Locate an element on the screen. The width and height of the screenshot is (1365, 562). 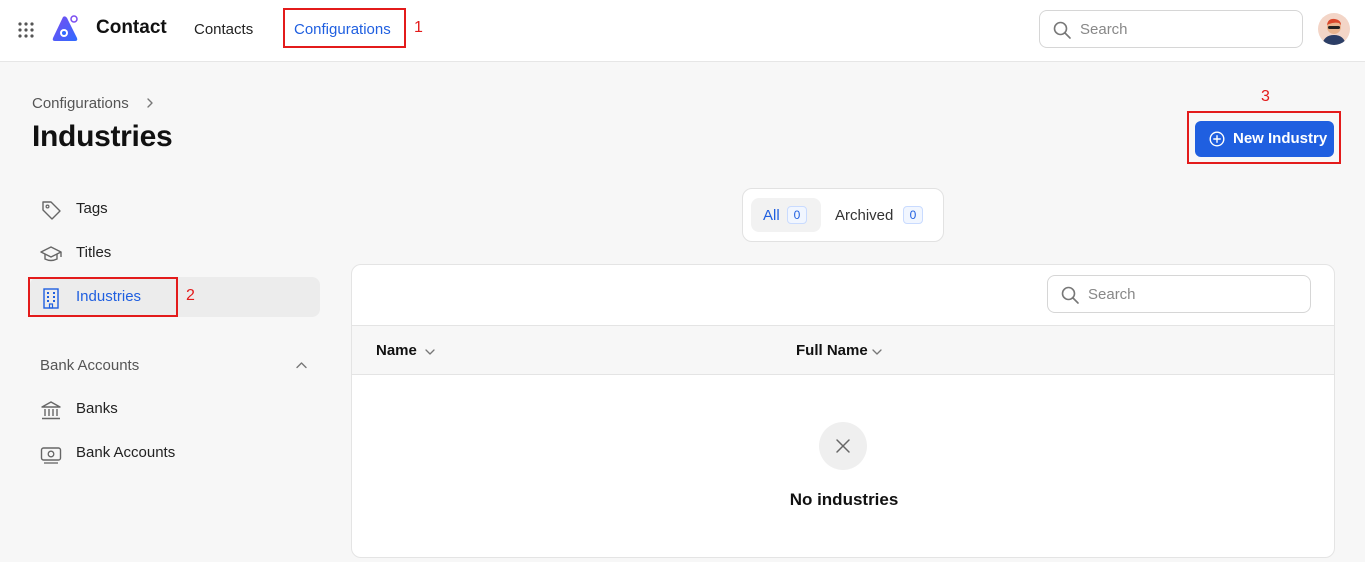
global-search-input is located at coordinates (1187, 29).